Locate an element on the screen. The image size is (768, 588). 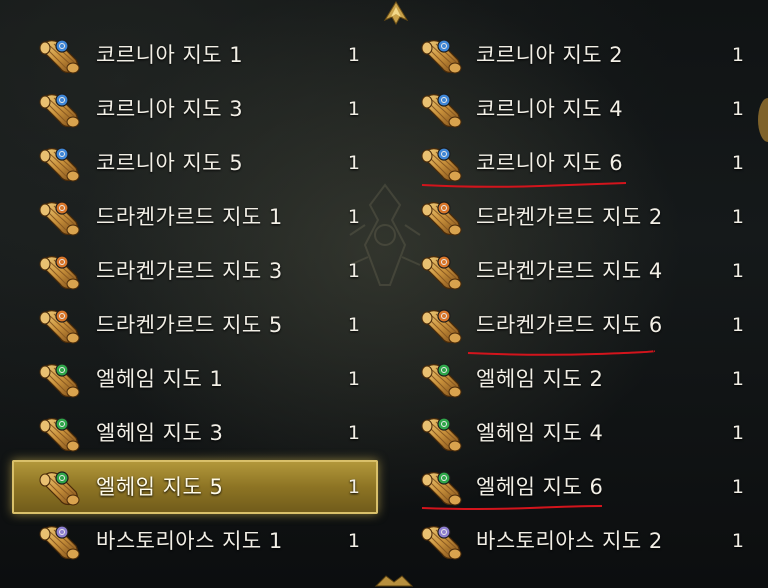
inventory-item-left-4: 드라켄가르드 지도 1 1 is located at coordinates (189, 217).